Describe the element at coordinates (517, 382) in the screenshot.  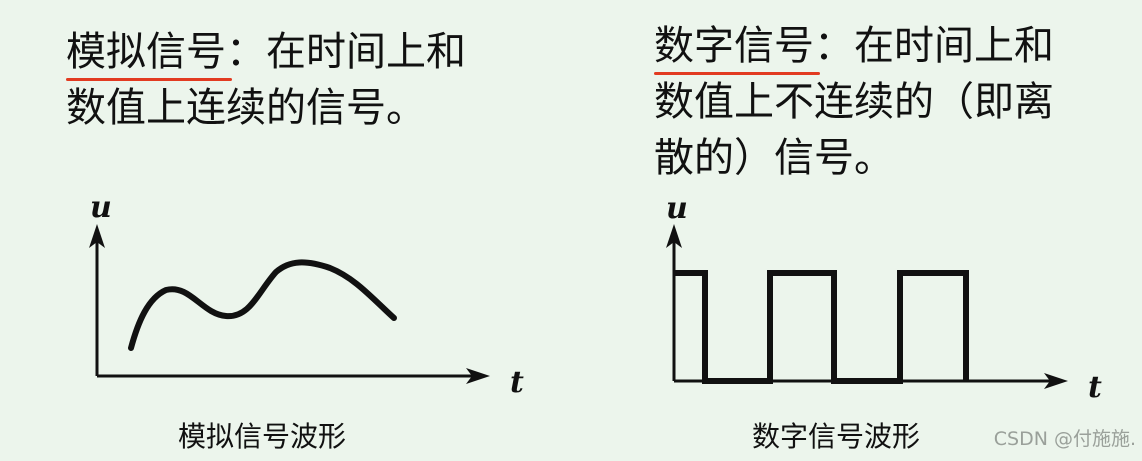
I see `analog-x-axis-label: t` at that location.